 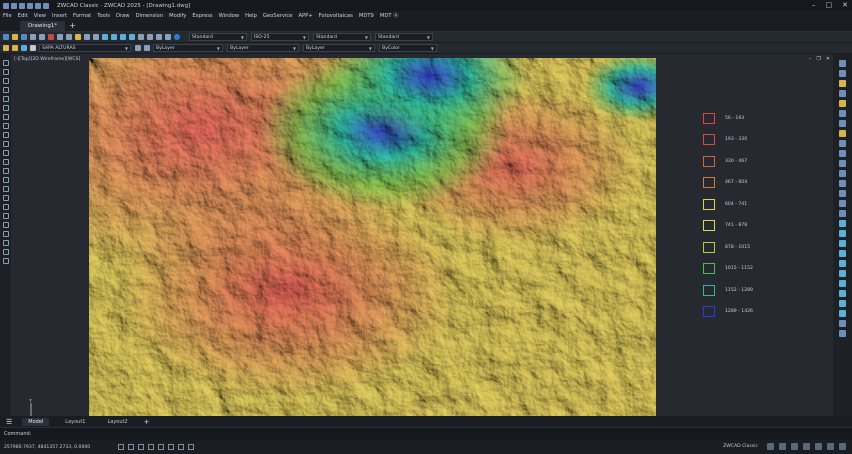 What do you see at coordinates (171, 447) in the screenshot?
I see `object-tracking-icon` at bounding box center [171, 447].